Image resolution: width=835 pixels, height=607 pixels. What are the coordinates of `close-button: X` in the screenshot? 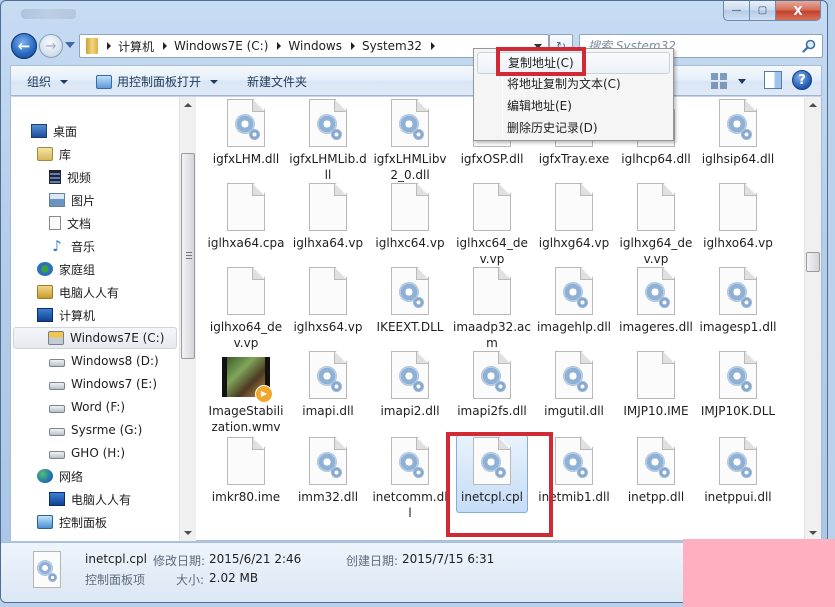 It's located at (798, 11).